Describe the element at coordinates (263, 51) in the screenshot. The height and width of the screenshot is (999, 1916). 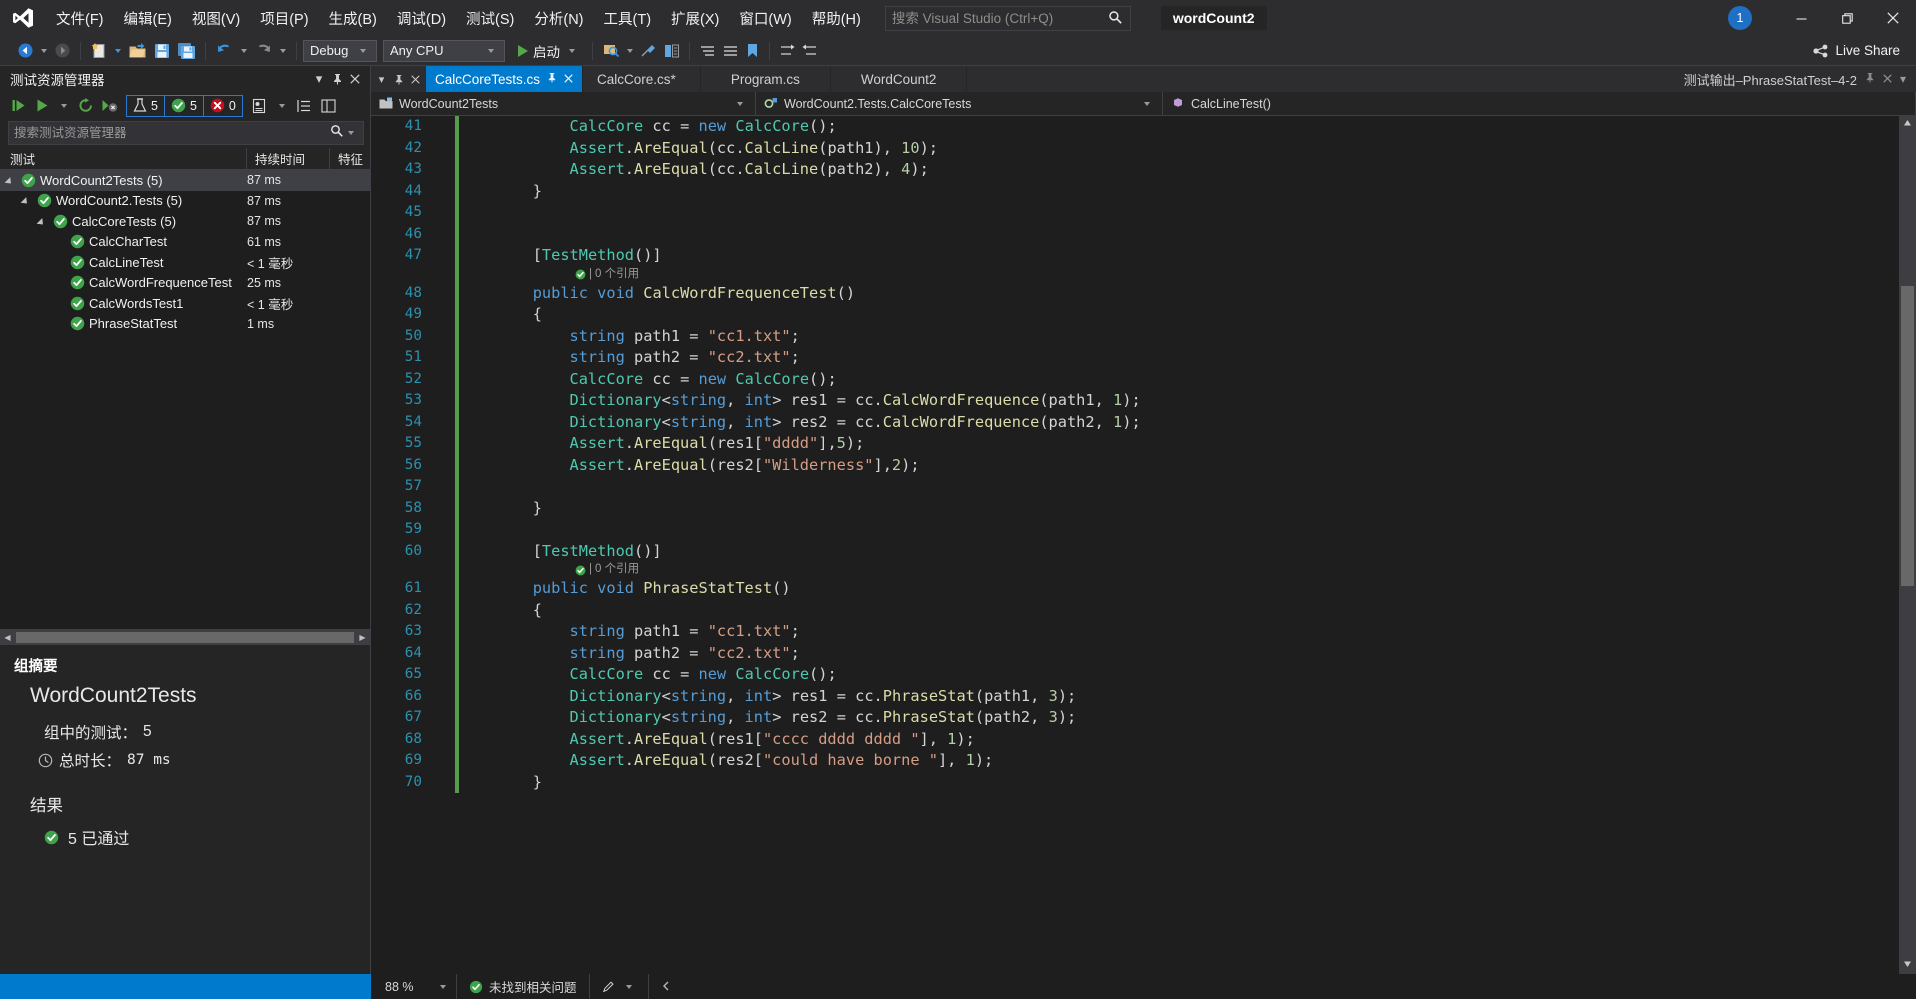
I see `redo-icon` at that location.